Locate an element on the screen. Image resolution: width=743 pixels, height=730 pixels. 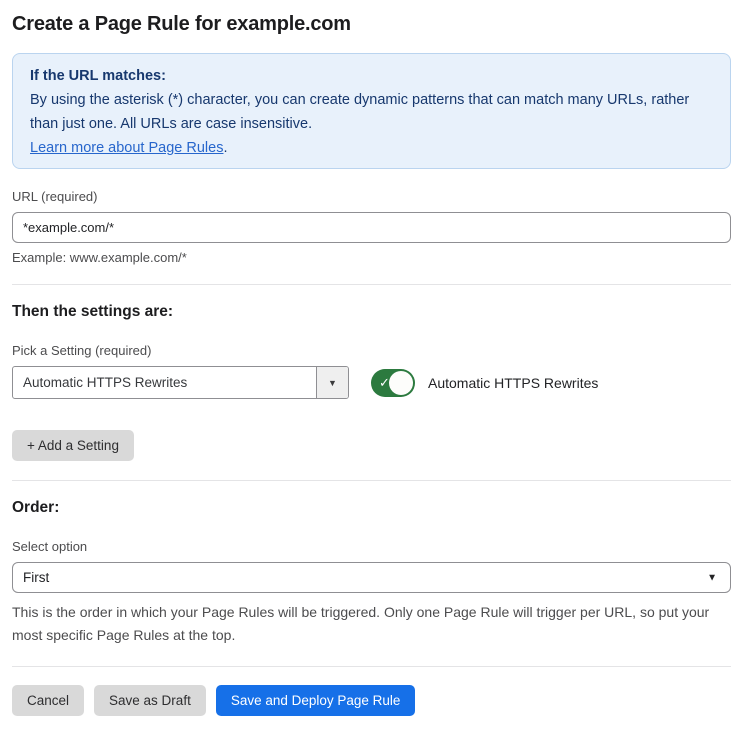
order-select-label: Select option is located at coordinates (50, 546).